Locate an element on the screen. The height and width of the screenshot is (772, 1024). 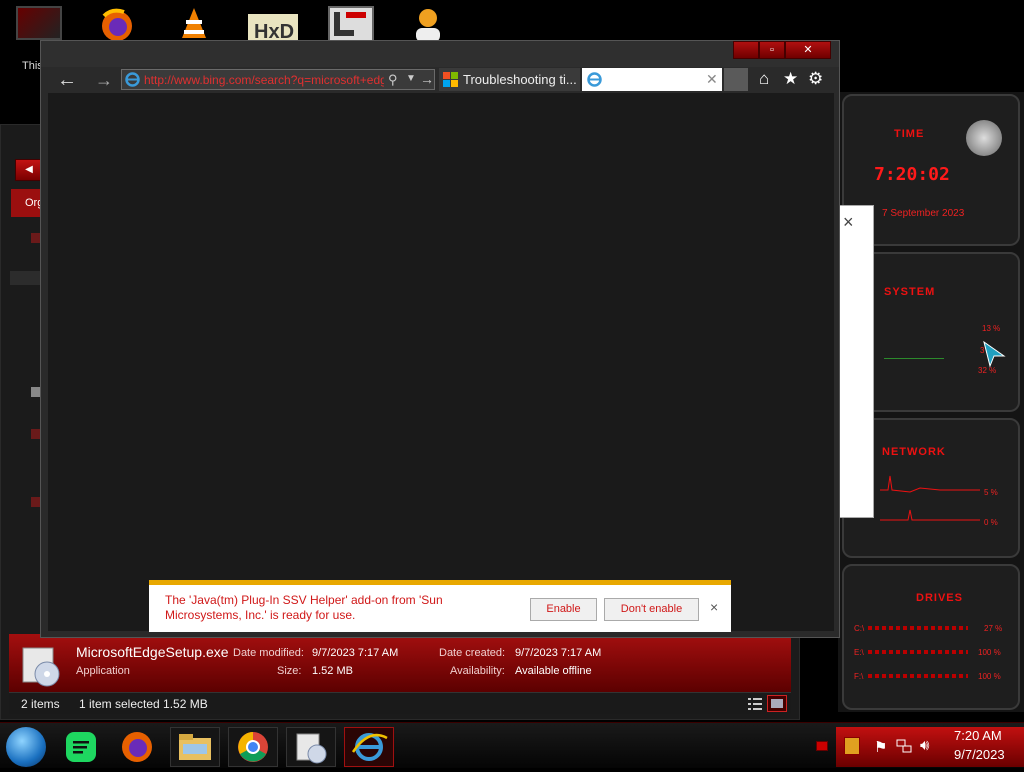
forward-arrow-icon: → is located at coordinates (104, 80).